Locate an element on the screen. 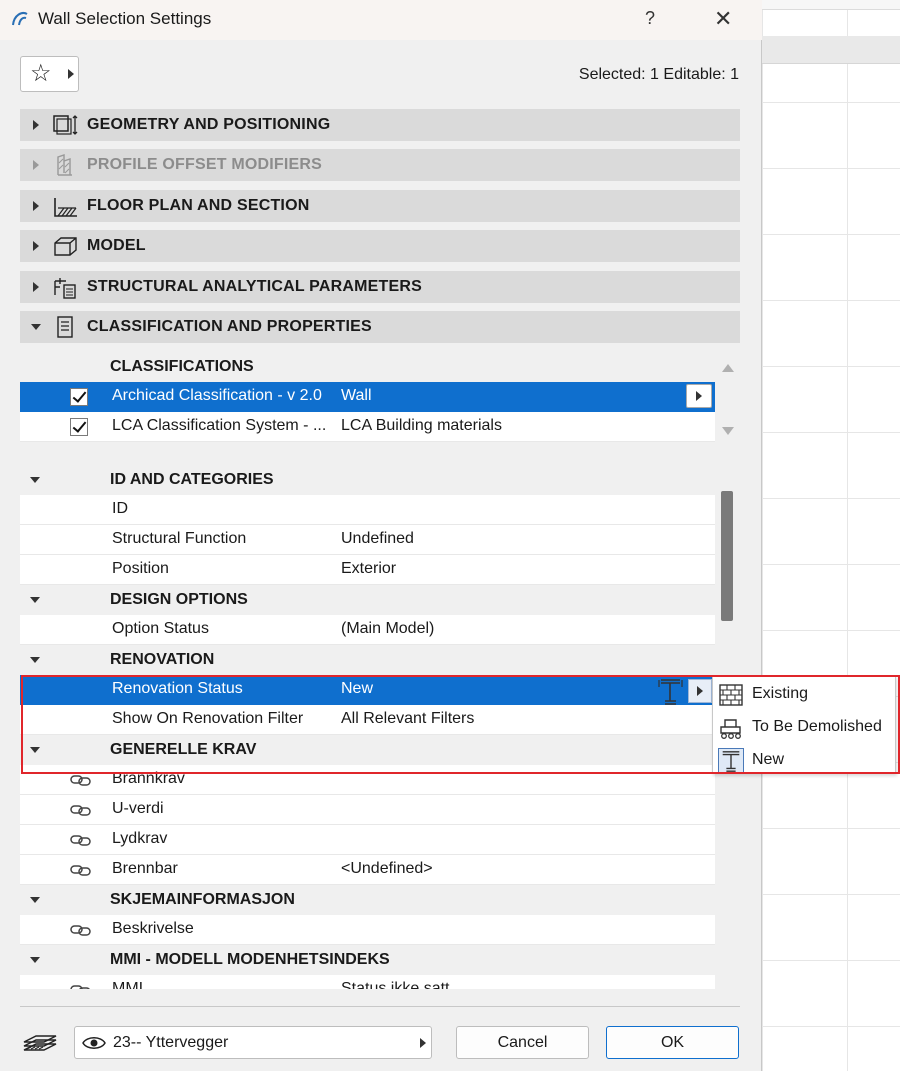  property-name: Structural Function is located at coordinates (179, 538).